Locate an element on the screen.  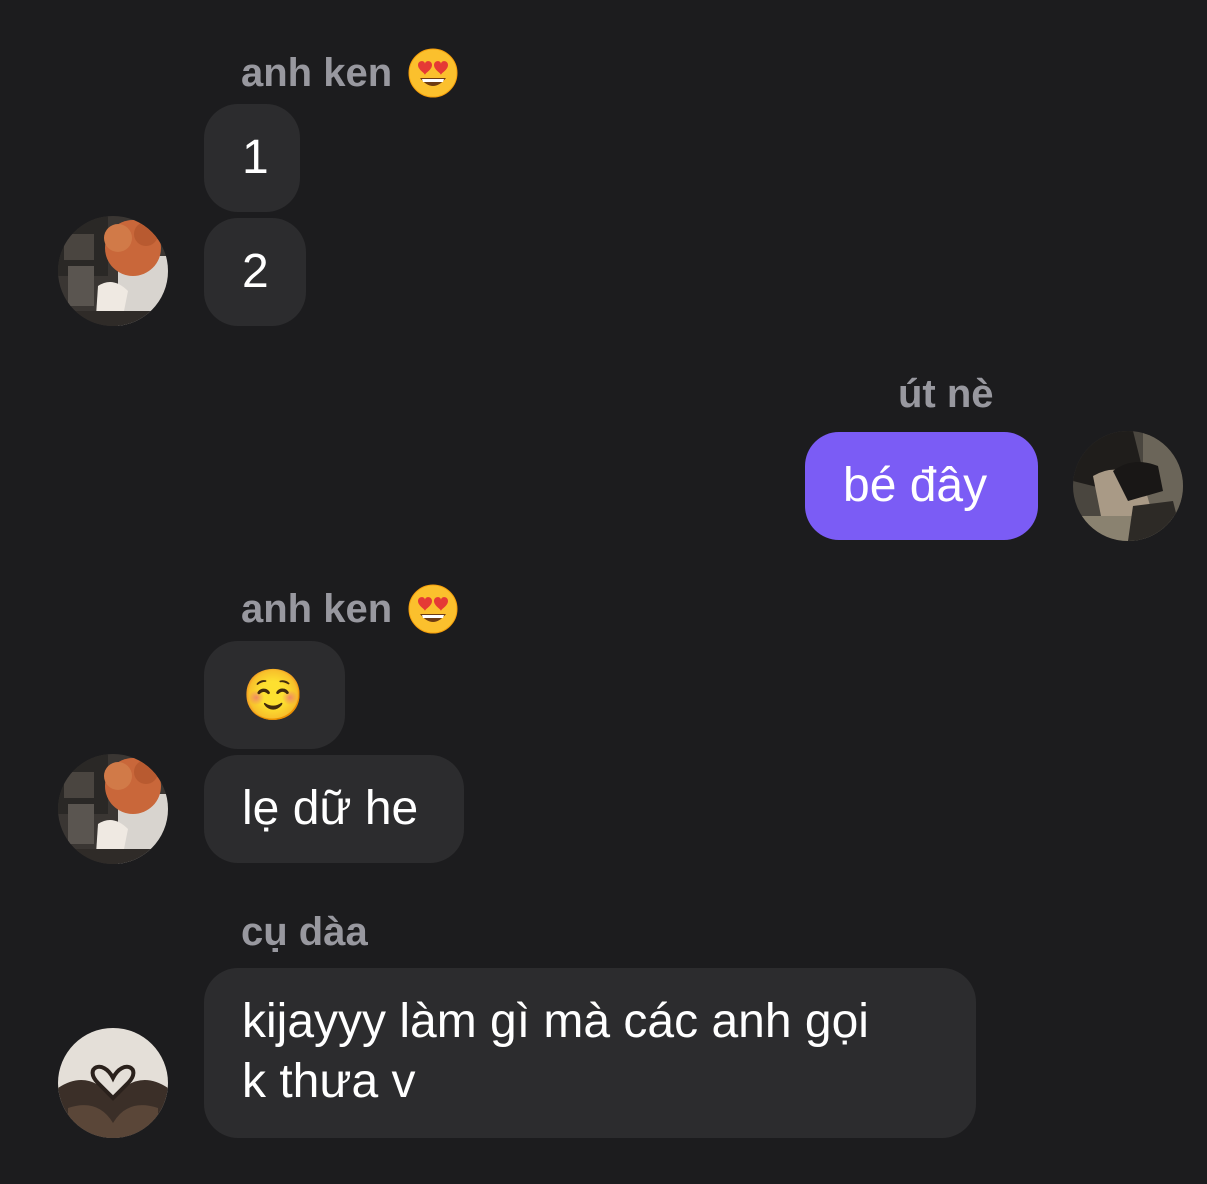
message-bubble: kijayyy làm gì mà các anh gọi k thưa v is located at coordinates (590, 1053).